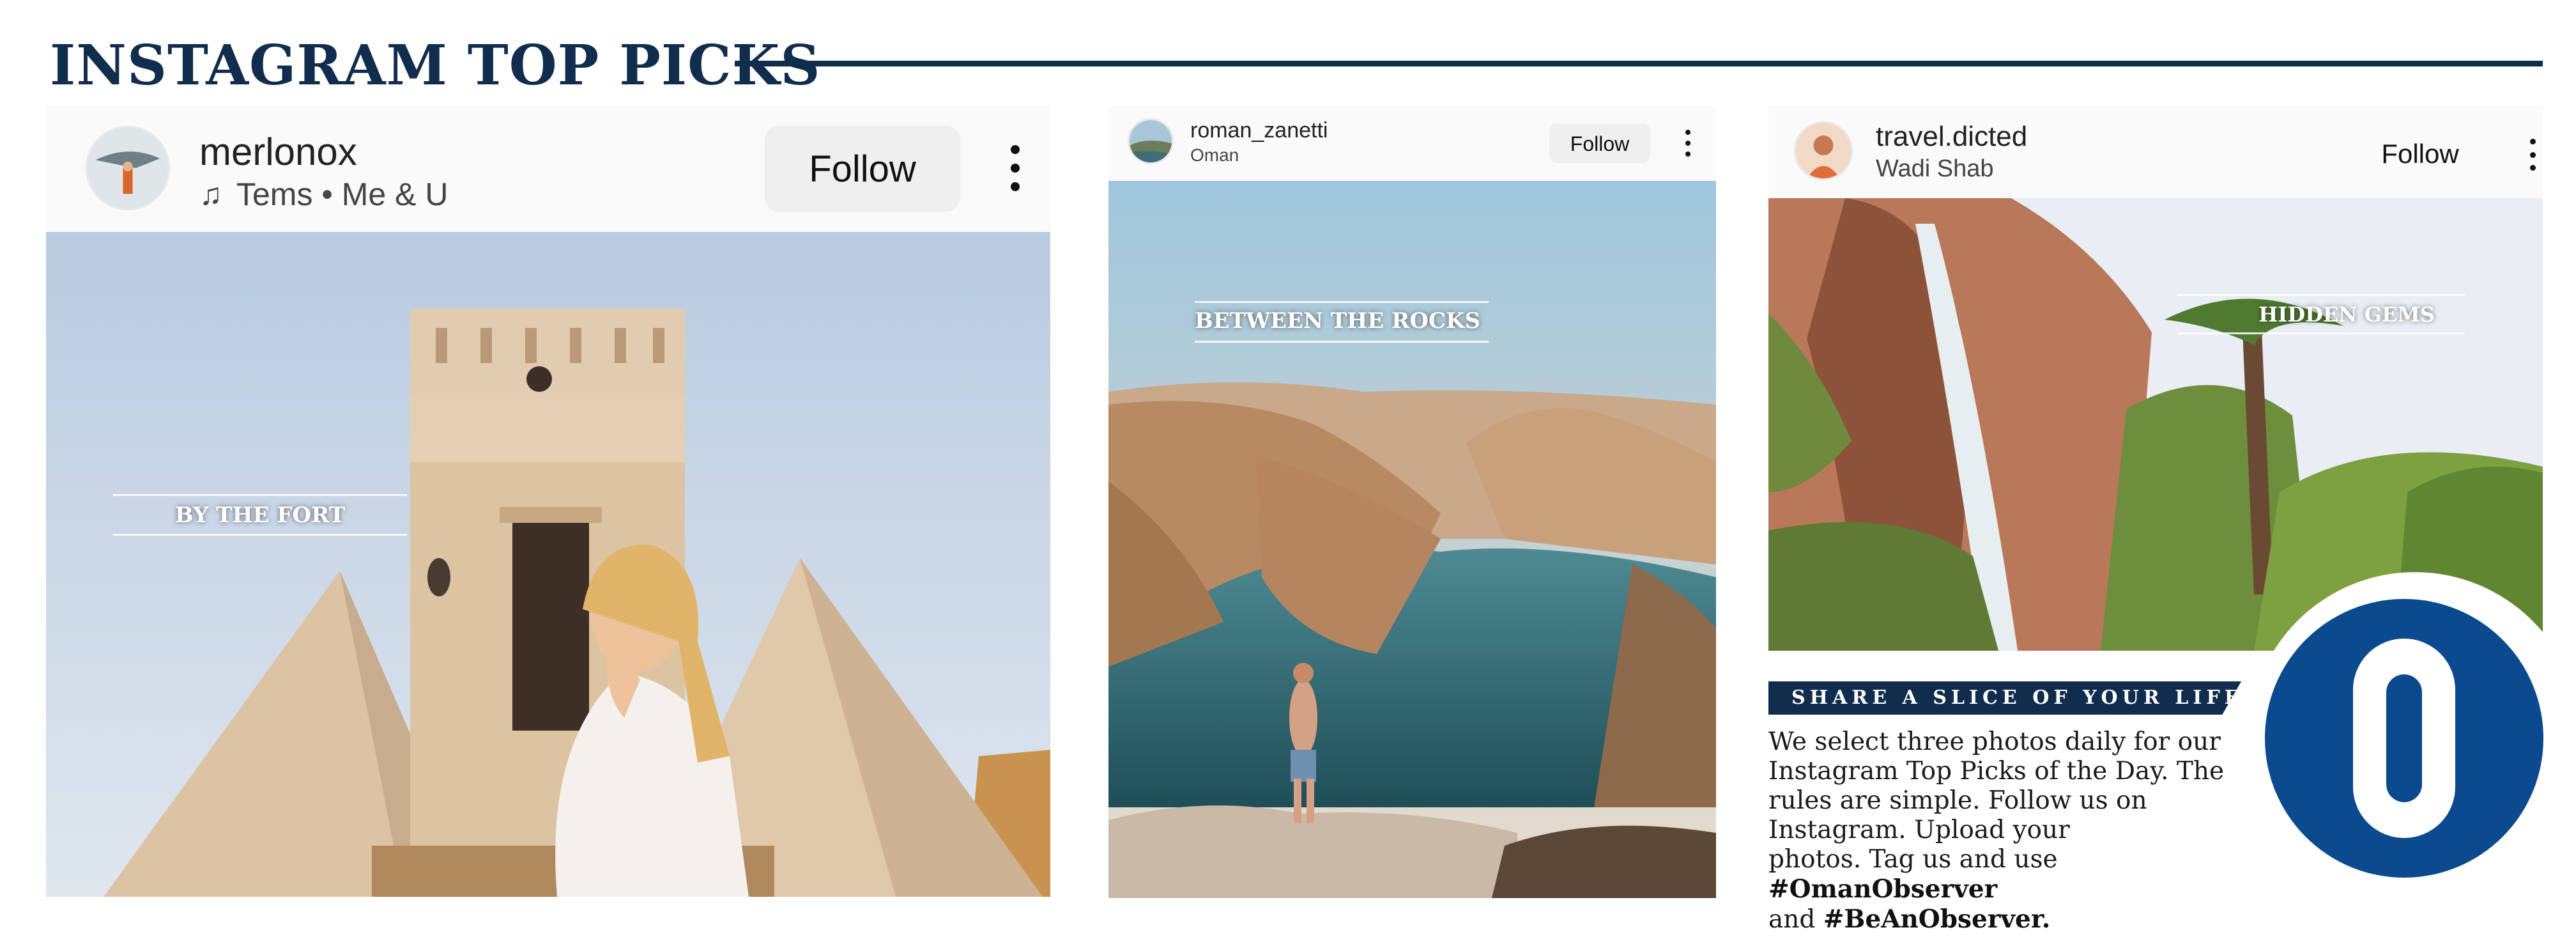  I want to click on hashtag-oman-observer: #OmanObserver, so click(1882, 889).